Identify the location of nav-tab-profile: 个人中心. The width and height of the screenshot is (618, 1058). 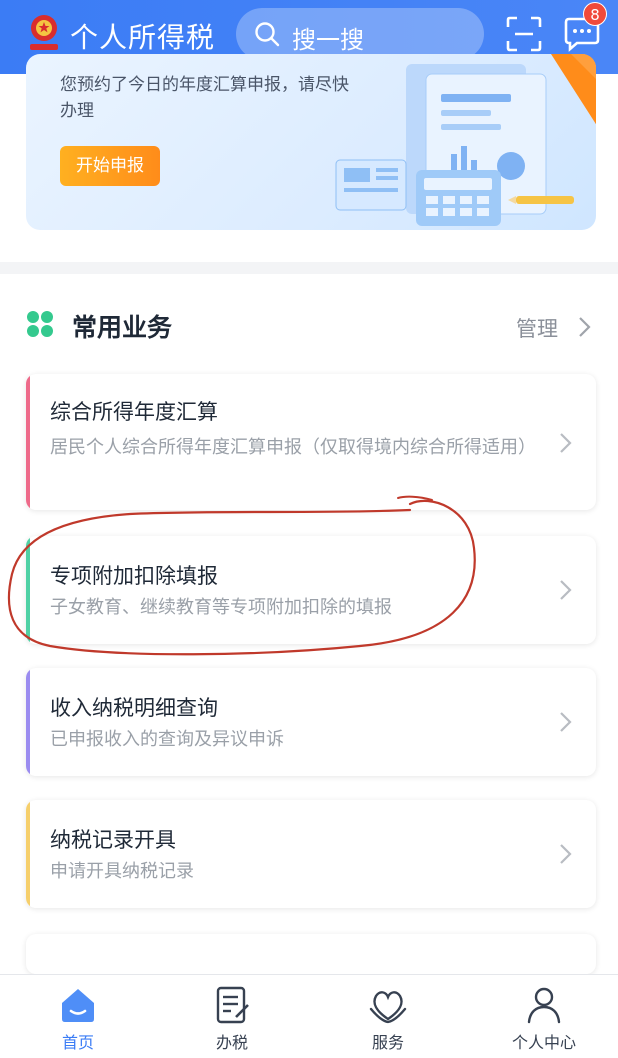
(544, 1016).